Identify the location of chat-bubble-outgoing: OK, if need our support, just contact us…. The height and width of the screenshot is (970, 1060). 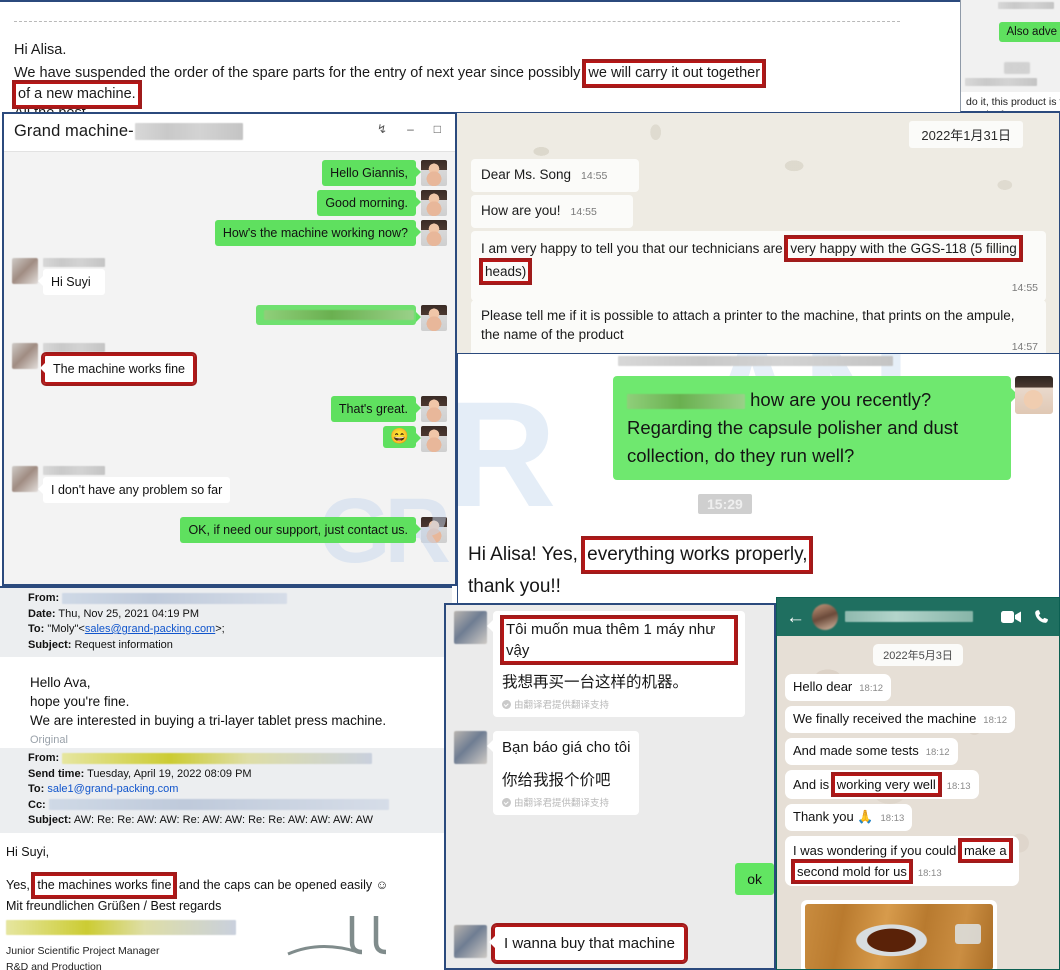
(300, 530).